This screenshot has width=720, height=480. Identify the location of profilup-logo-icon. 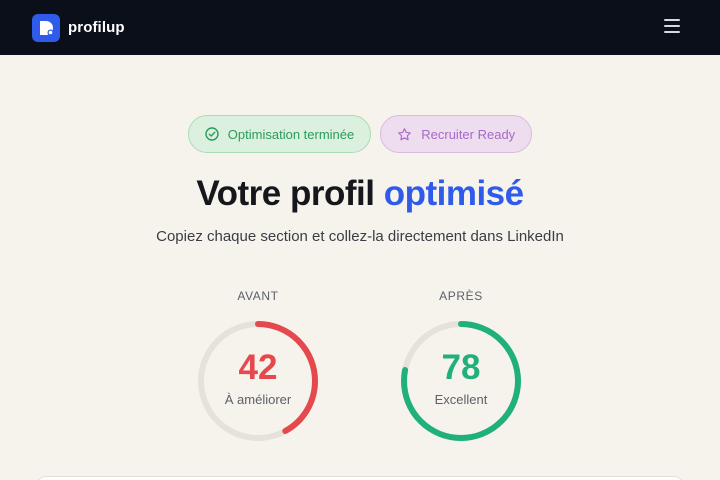
(46, 27).